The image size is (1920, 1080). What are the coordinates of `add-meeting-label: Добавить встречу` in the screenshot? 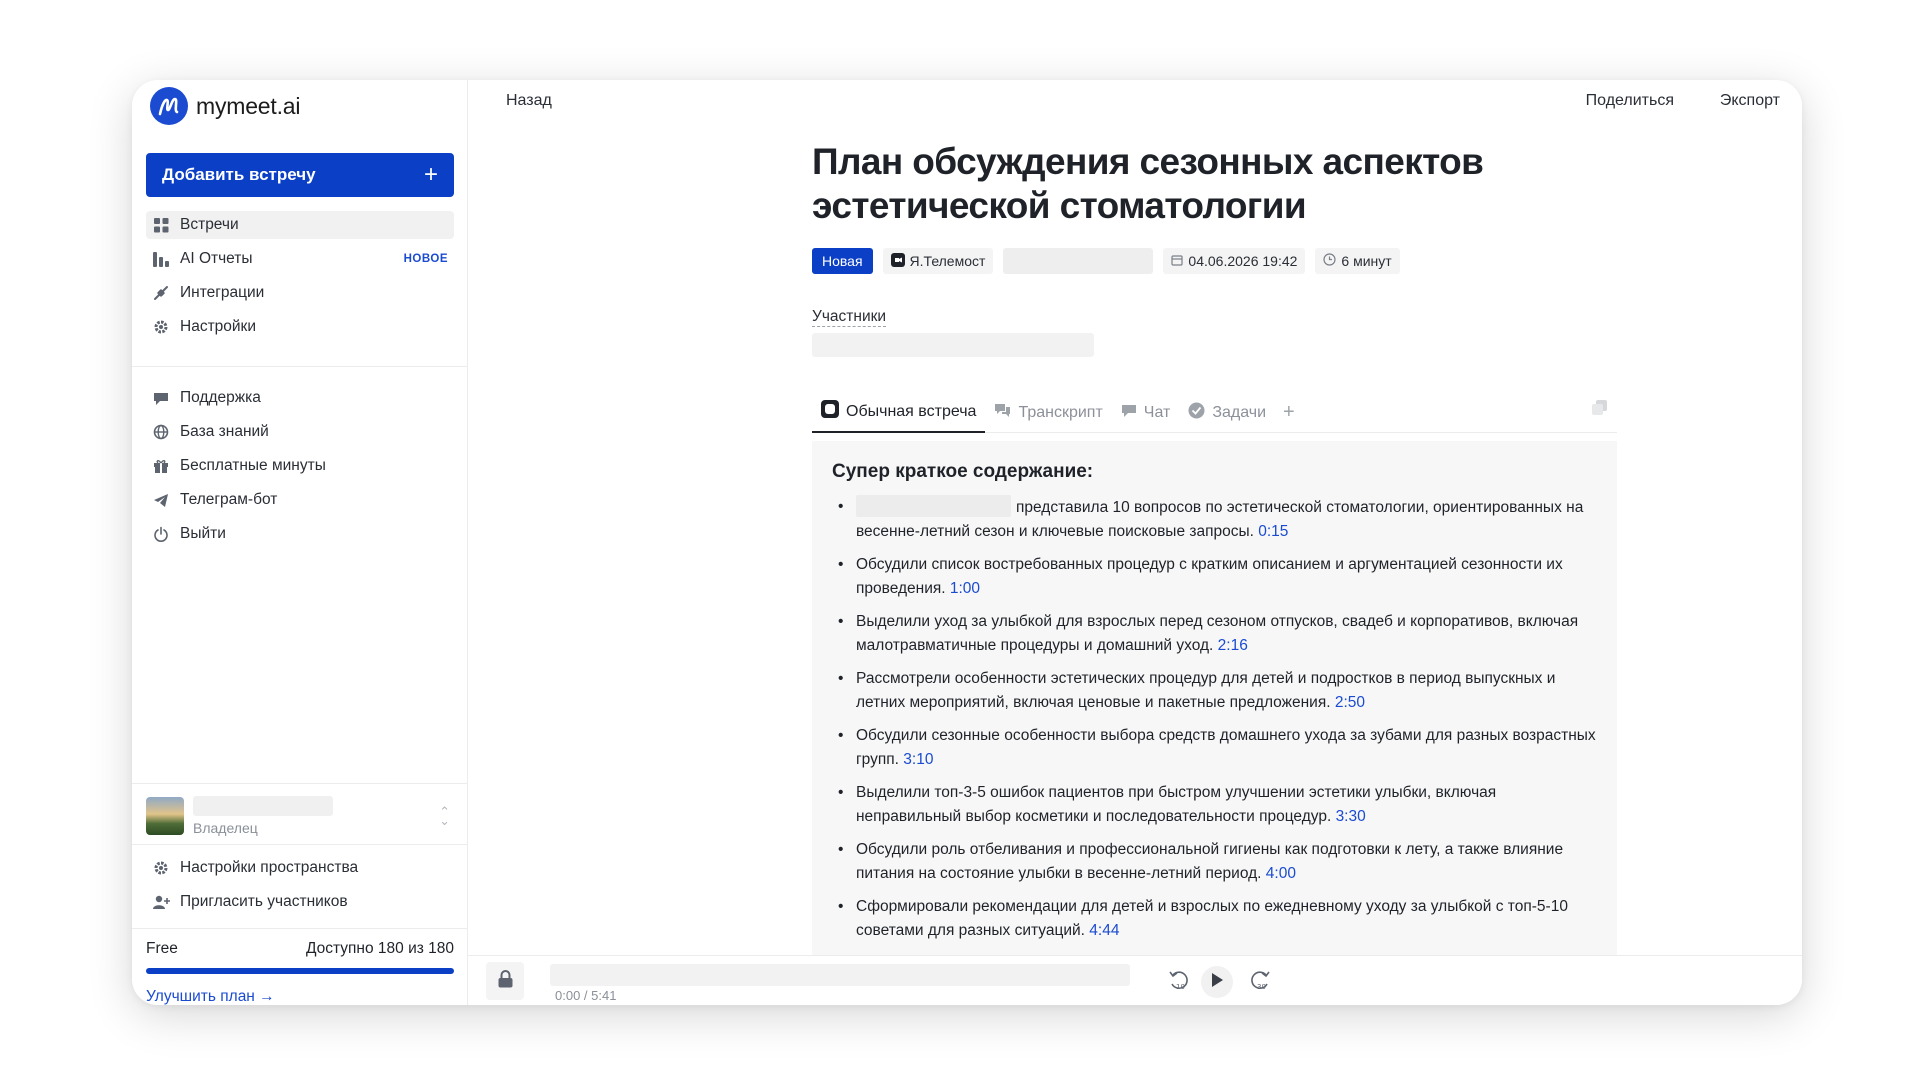 It's located at (239, 174).